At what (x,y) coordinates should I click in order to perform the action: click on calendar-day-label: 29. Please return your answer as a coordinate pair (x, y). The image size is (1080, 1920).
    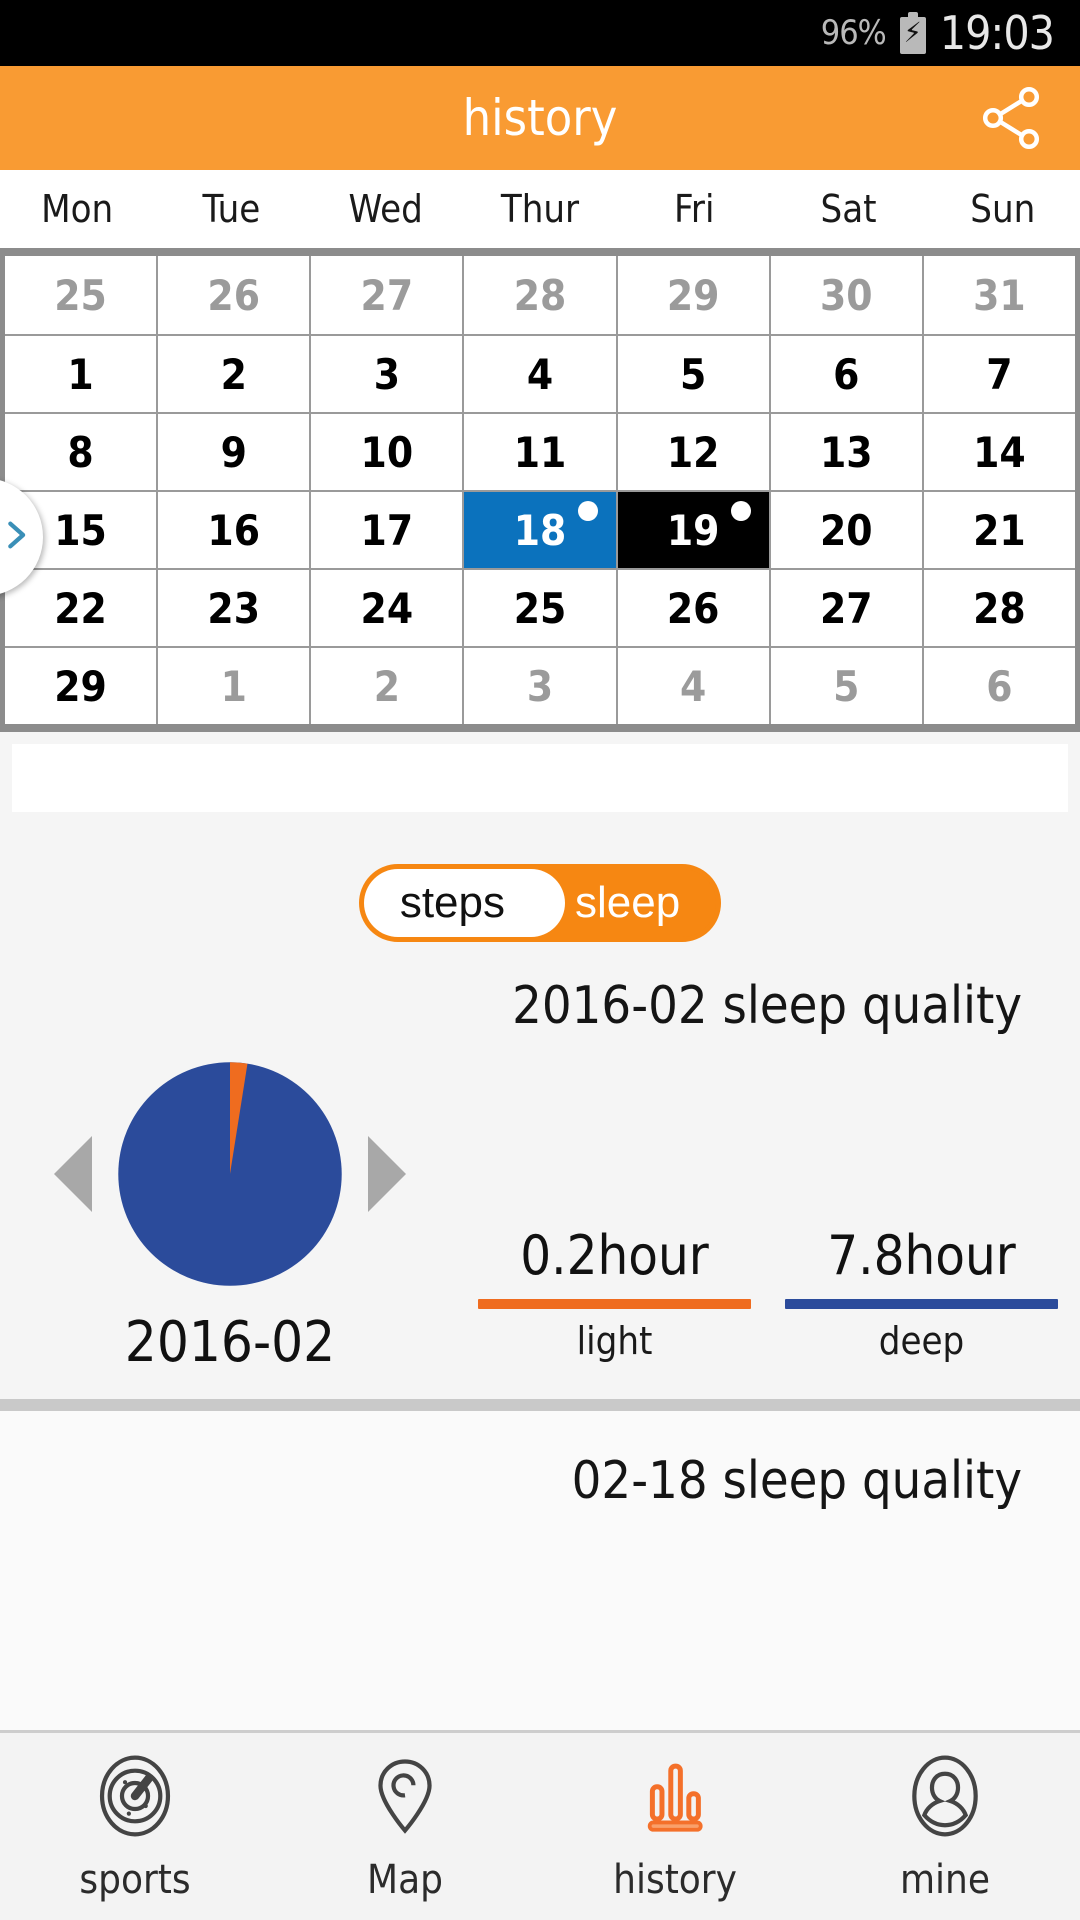
    Looking at the image, I should click on (80, 686).